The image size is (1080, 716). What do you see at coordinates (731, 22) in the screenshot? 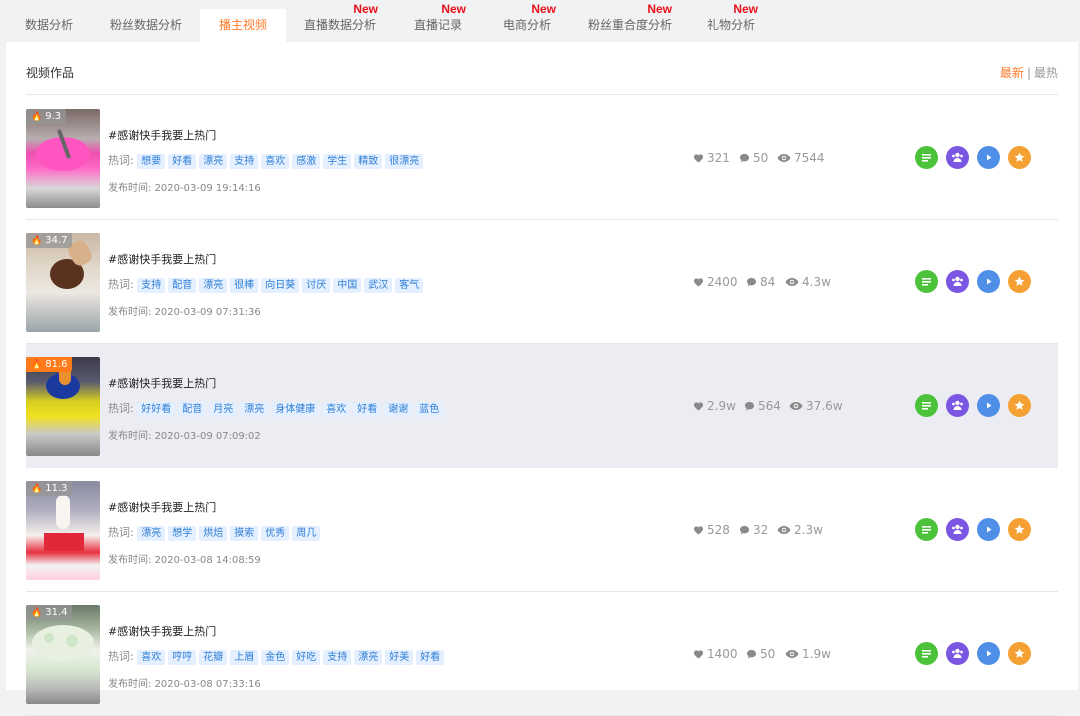
I see `tab-gift-analysis: 礼物分析 New` at bounding box center [731, 22].